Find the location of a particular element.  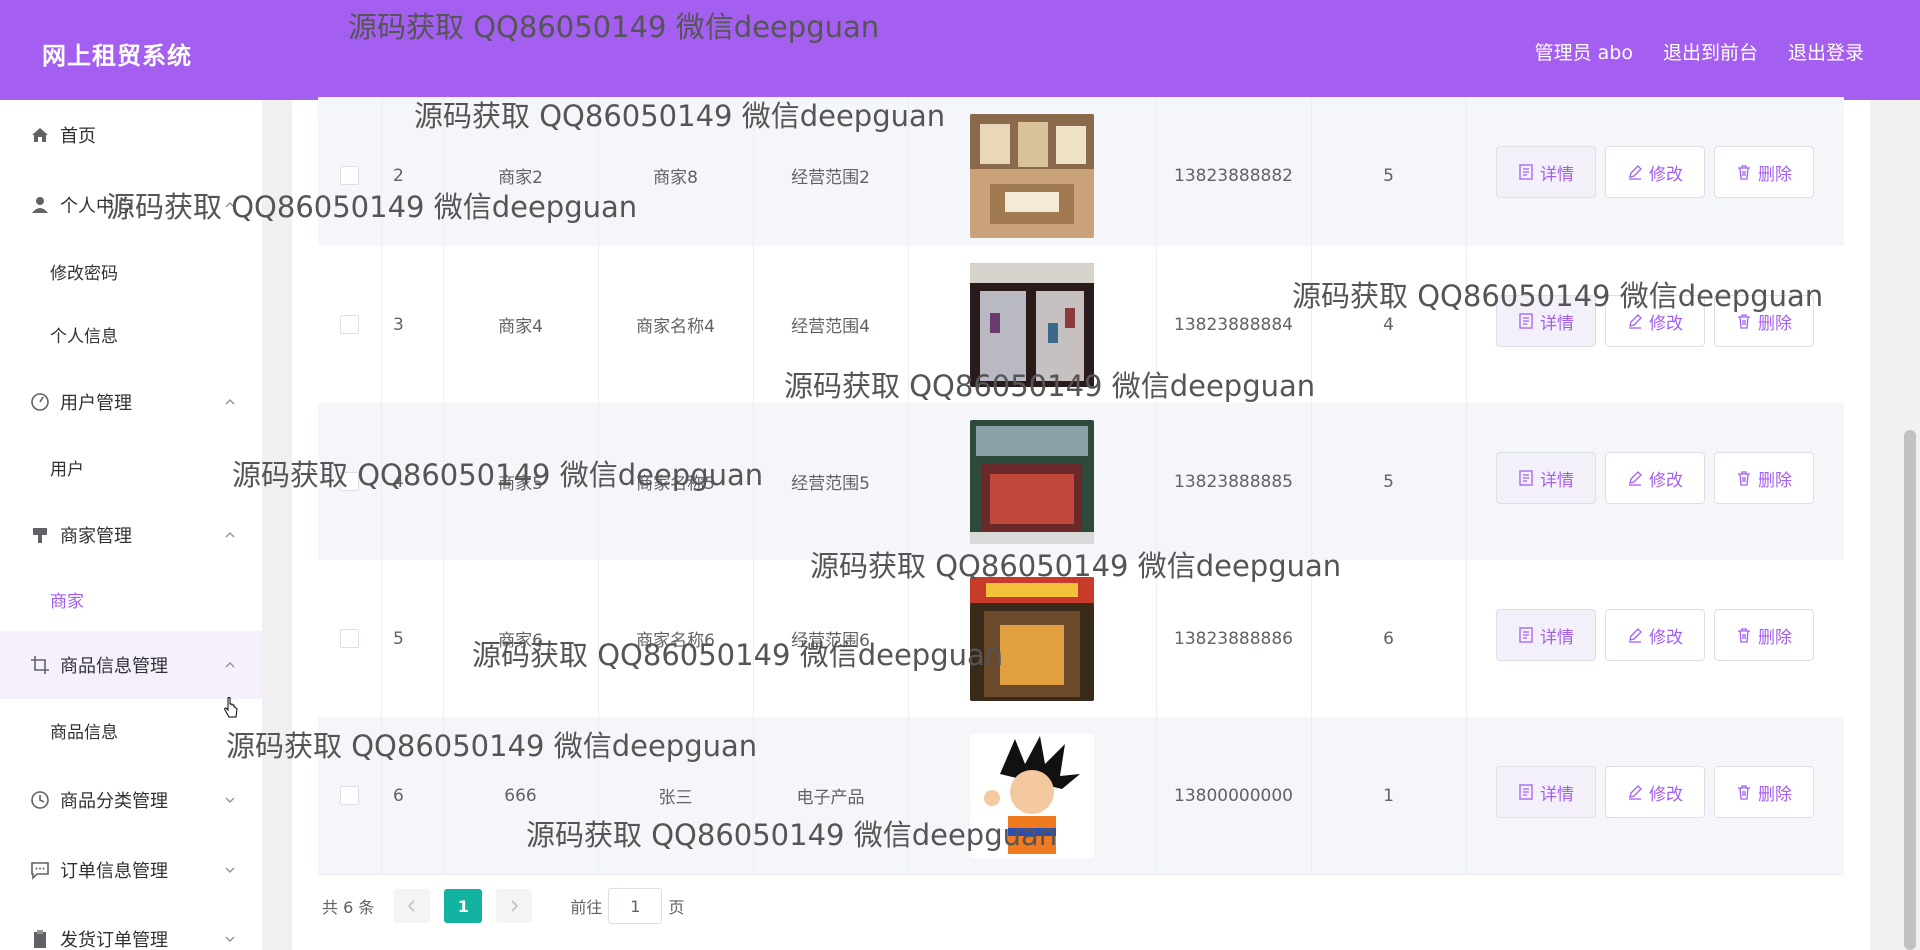

goto-page-input: 1 is located at coordinates (635, 906).